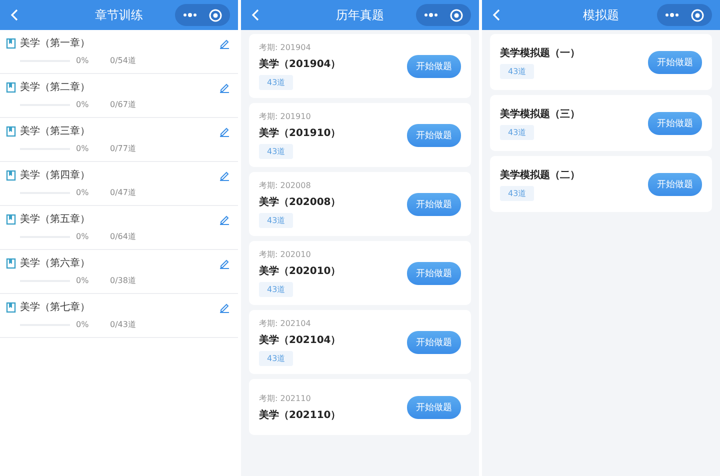 This screenshot has height=476, width=720. What do you see at coordinates (55, 307) in the screenshot?
I see `chapter-title: 美学（第七章）` at bounding box center [55, 307].